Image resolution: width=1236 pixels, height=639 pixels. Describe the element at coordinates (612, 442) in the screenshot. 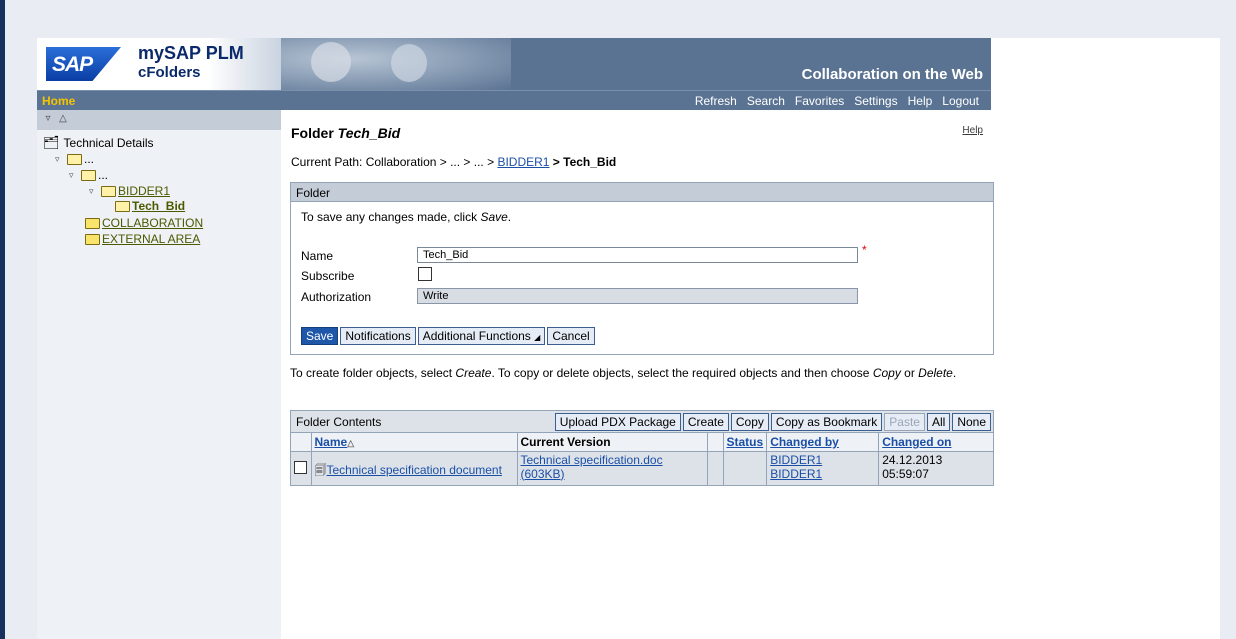

I see `current-version-column-header: Current Version` at that location.